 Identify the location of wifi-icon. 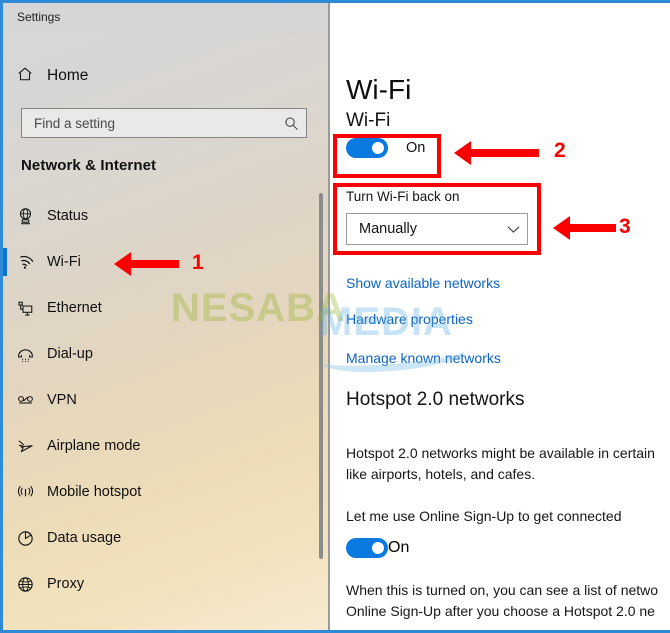
(25, 262).